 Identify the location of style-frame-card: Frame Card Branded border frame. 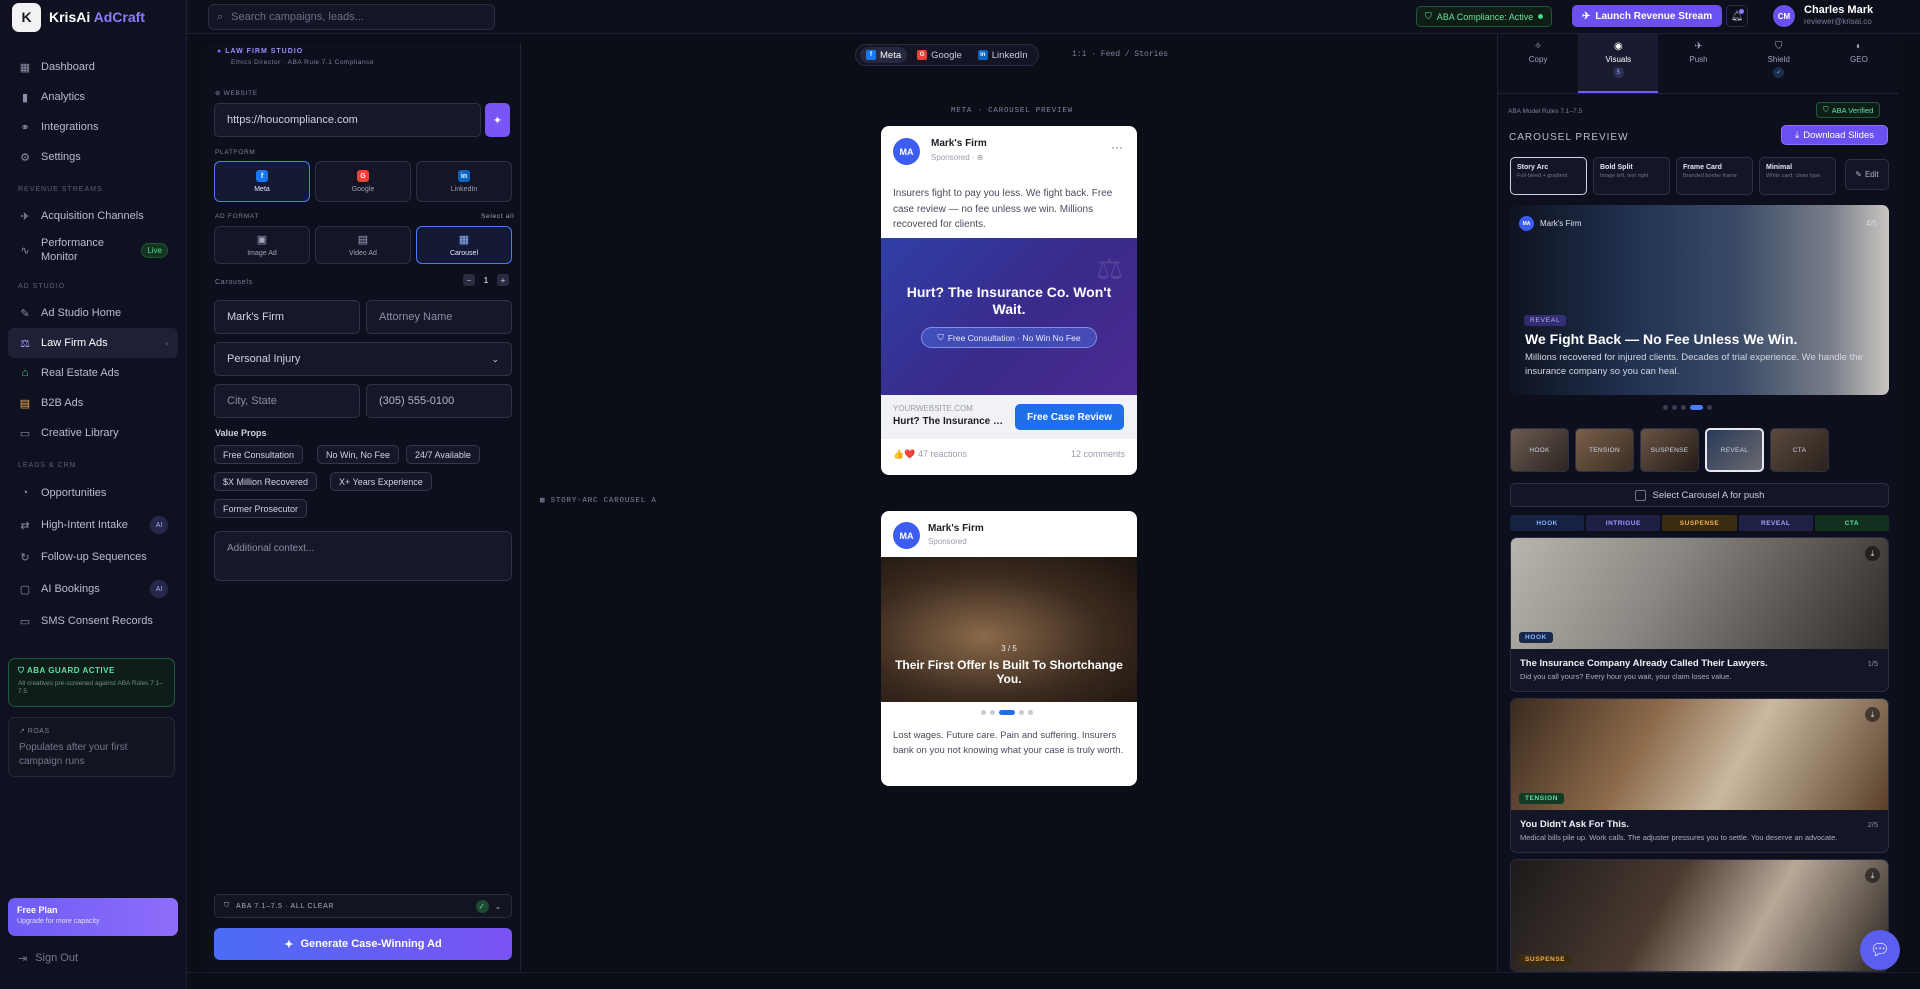
(1714, 176).